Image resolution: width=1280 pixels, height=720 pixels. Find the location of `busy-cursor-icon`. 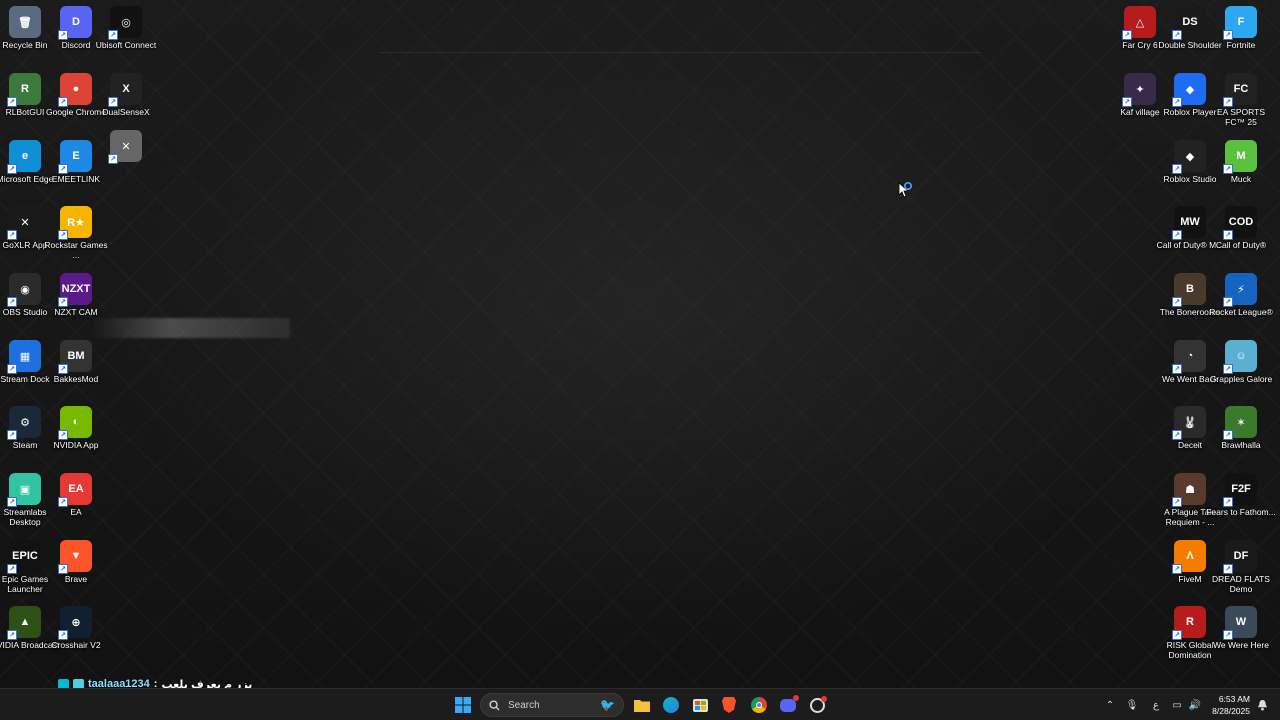

busy-cursor-icon is located at coordinates (905, 190).